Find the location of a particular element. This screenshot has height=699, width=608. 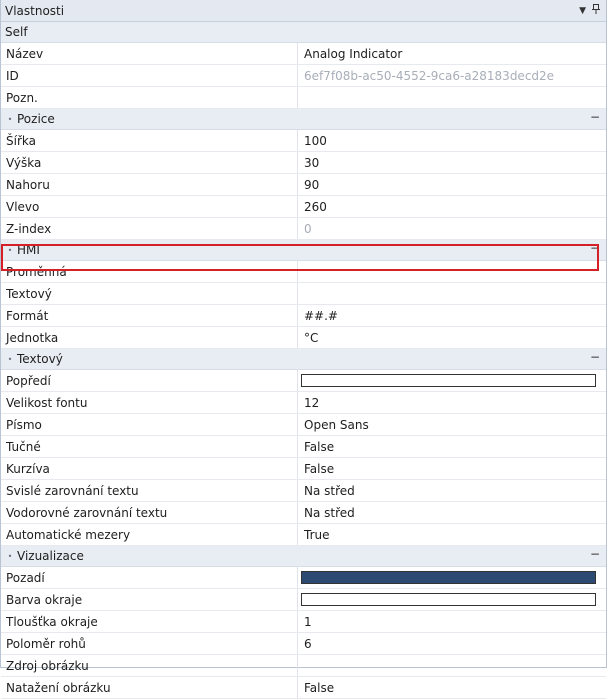

property-row: Natažení obrázku False is located at coordinates (303, 688).